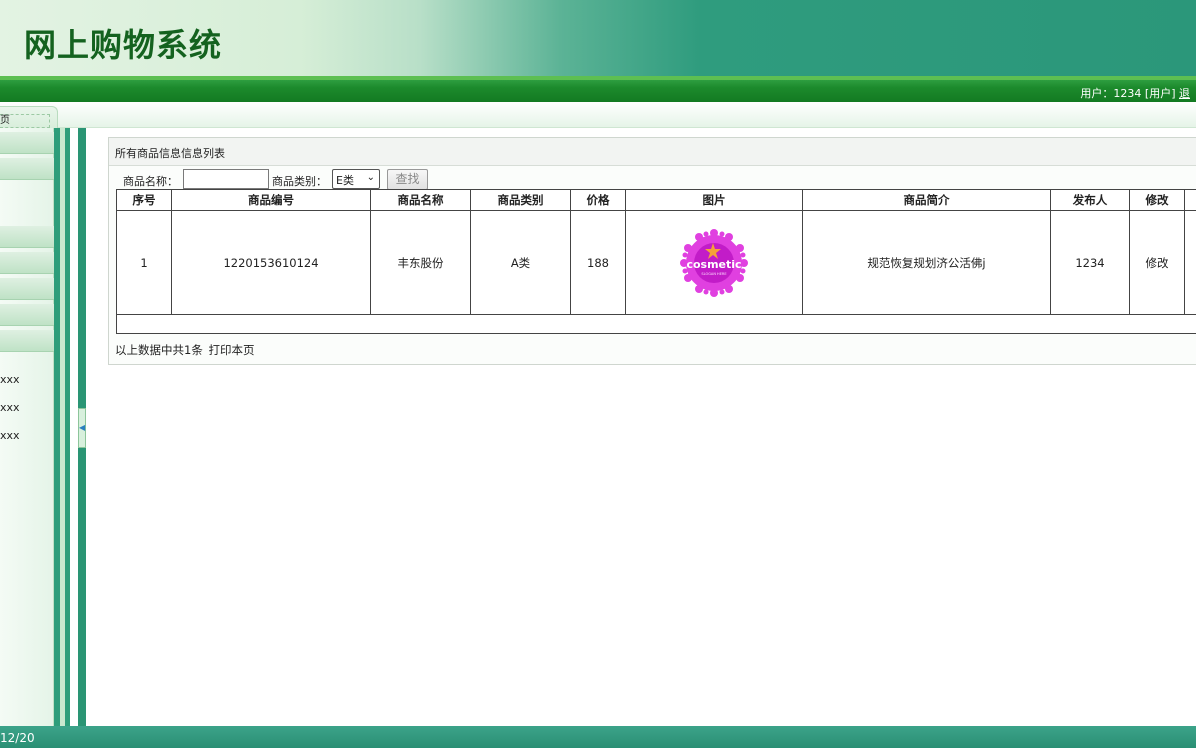 Image resolution: width=1196 pixels, height=748 pixels. I want to click on table-footer: 以上数据中共1条 打印本页, so click(184, 350).